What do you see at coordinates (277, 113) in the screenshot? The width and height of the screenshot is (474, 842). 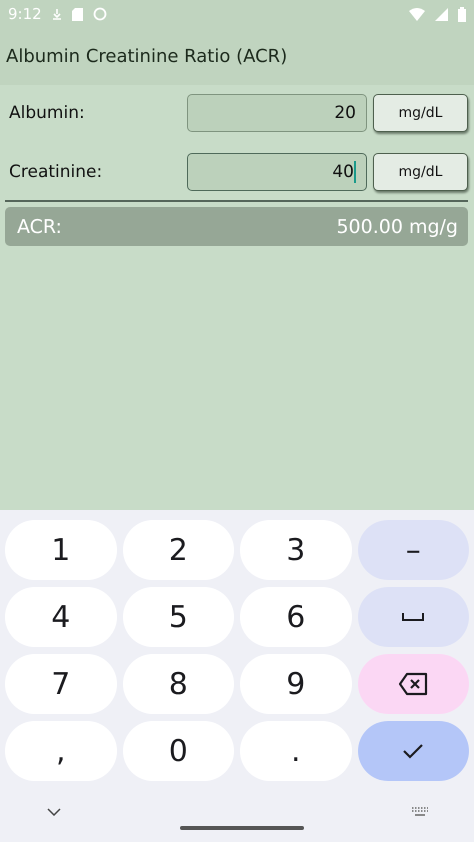 I see `number-field: 20` at bounding box center [277, 113].